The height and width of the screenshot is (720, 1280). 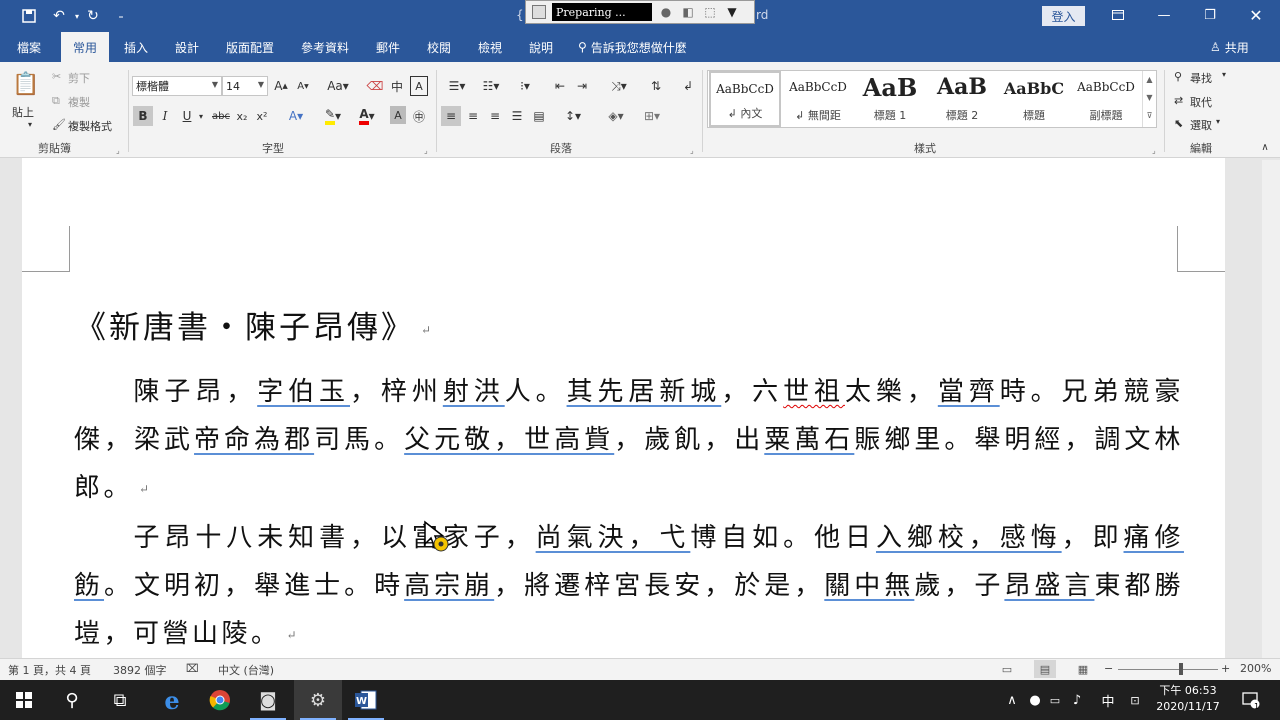 I want to click on align-center-icon: ≡, so click(x=473, y=116).